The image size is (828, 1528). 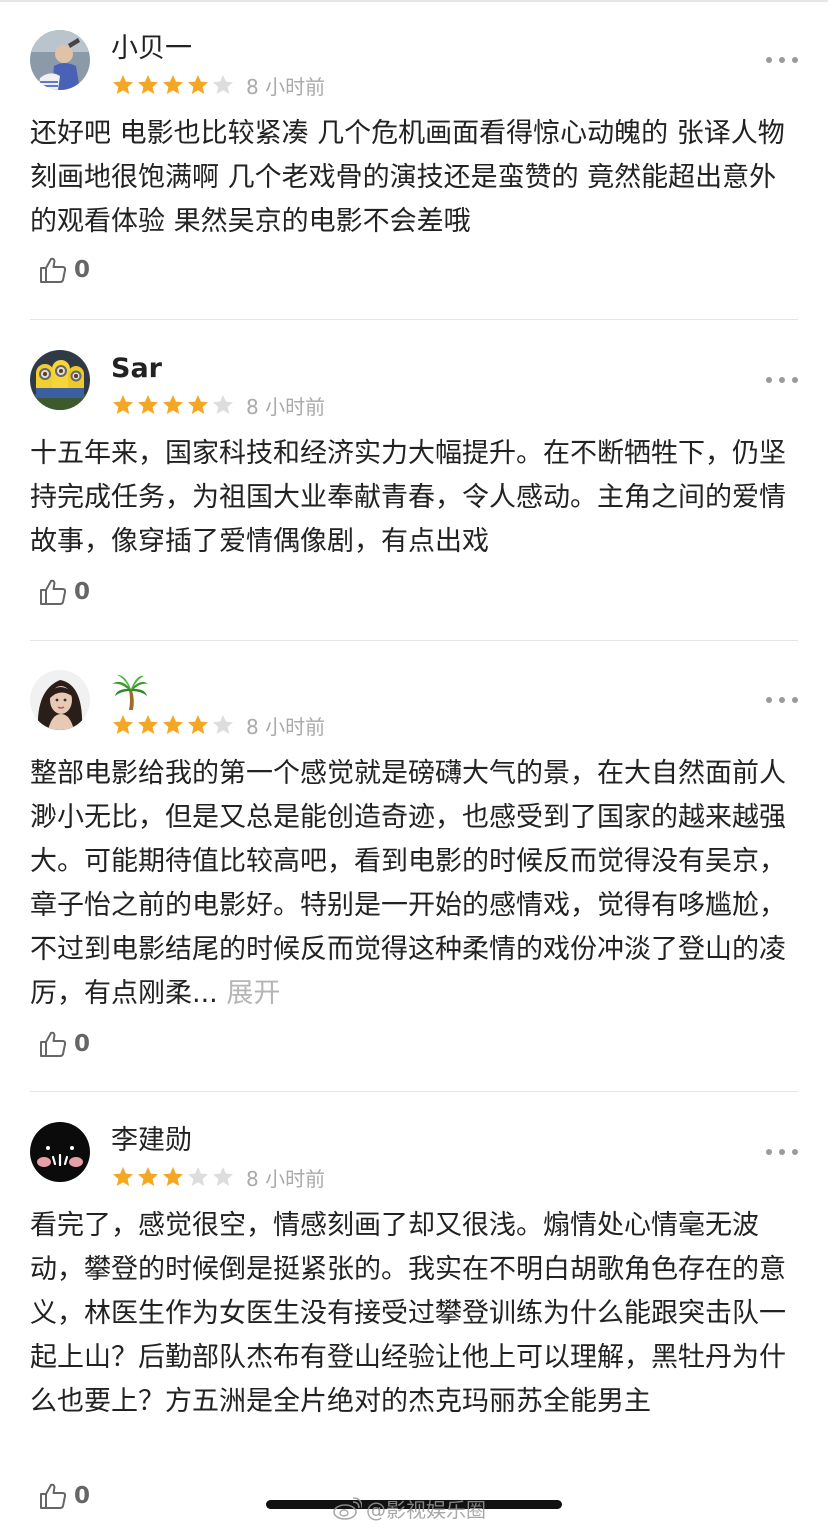 I want to click on black-face-avatar, so click(x=60, y=1152).